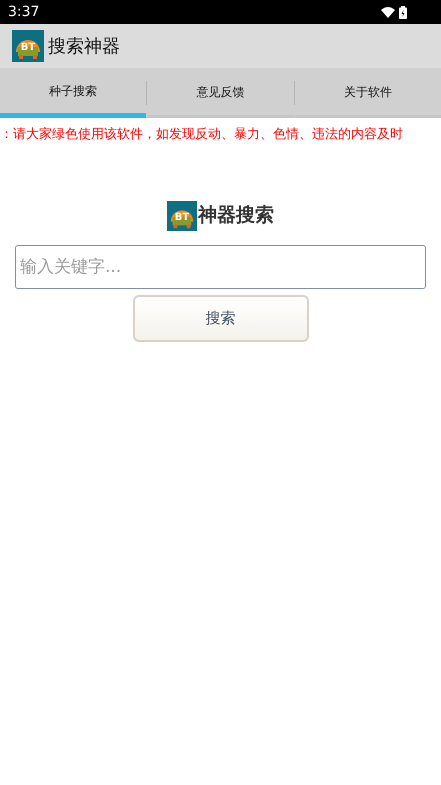 The image size is (441, 785). What do you see at coordinates (367, 93) in the screenshot?
I see `tab: 关于软件` at bounding box center [367, 93].